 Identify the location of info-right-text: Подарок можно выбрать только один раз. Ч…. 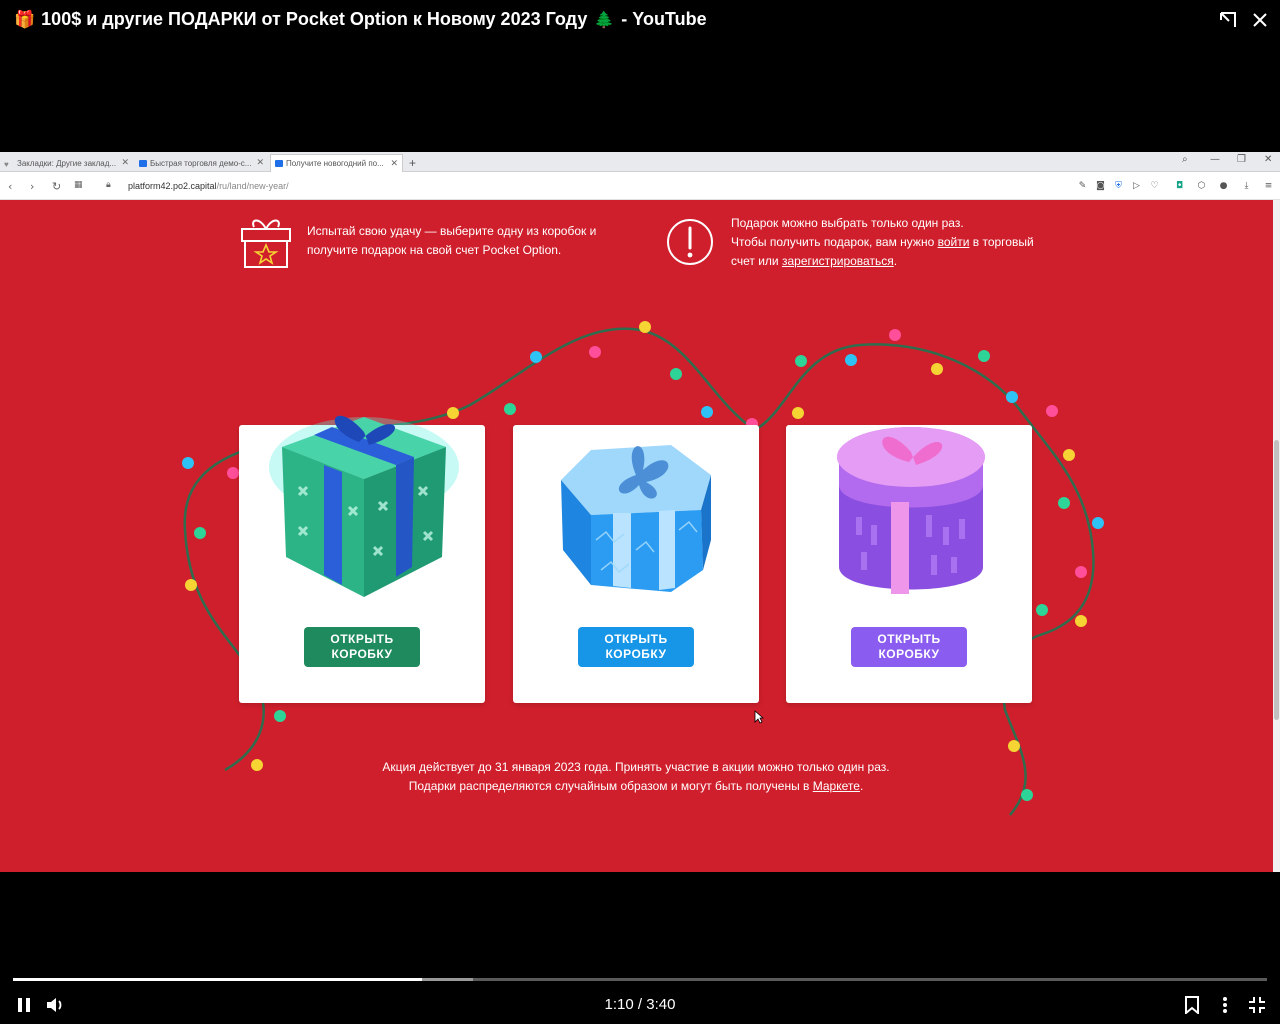
(891, 242).